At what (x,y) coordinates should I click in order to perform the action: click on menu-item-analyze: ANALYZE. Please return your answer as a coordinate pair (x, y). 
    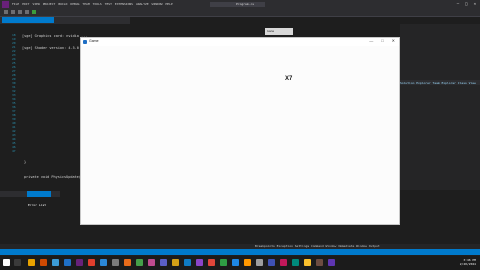
    Looking at the image, I should click on (142, 4).